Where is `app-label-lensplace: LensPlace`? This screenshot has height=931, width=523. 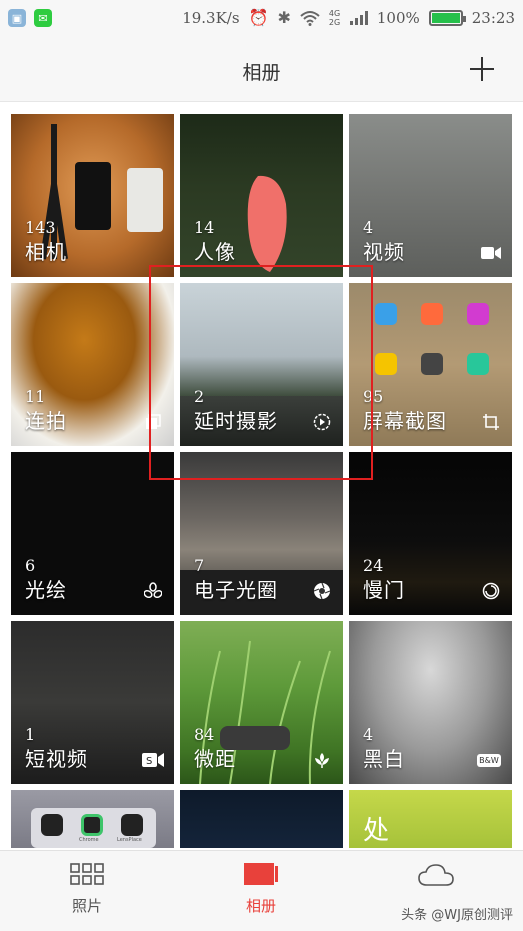
app-label-lensplace: LensPlace is located at coordinates (129, 840).